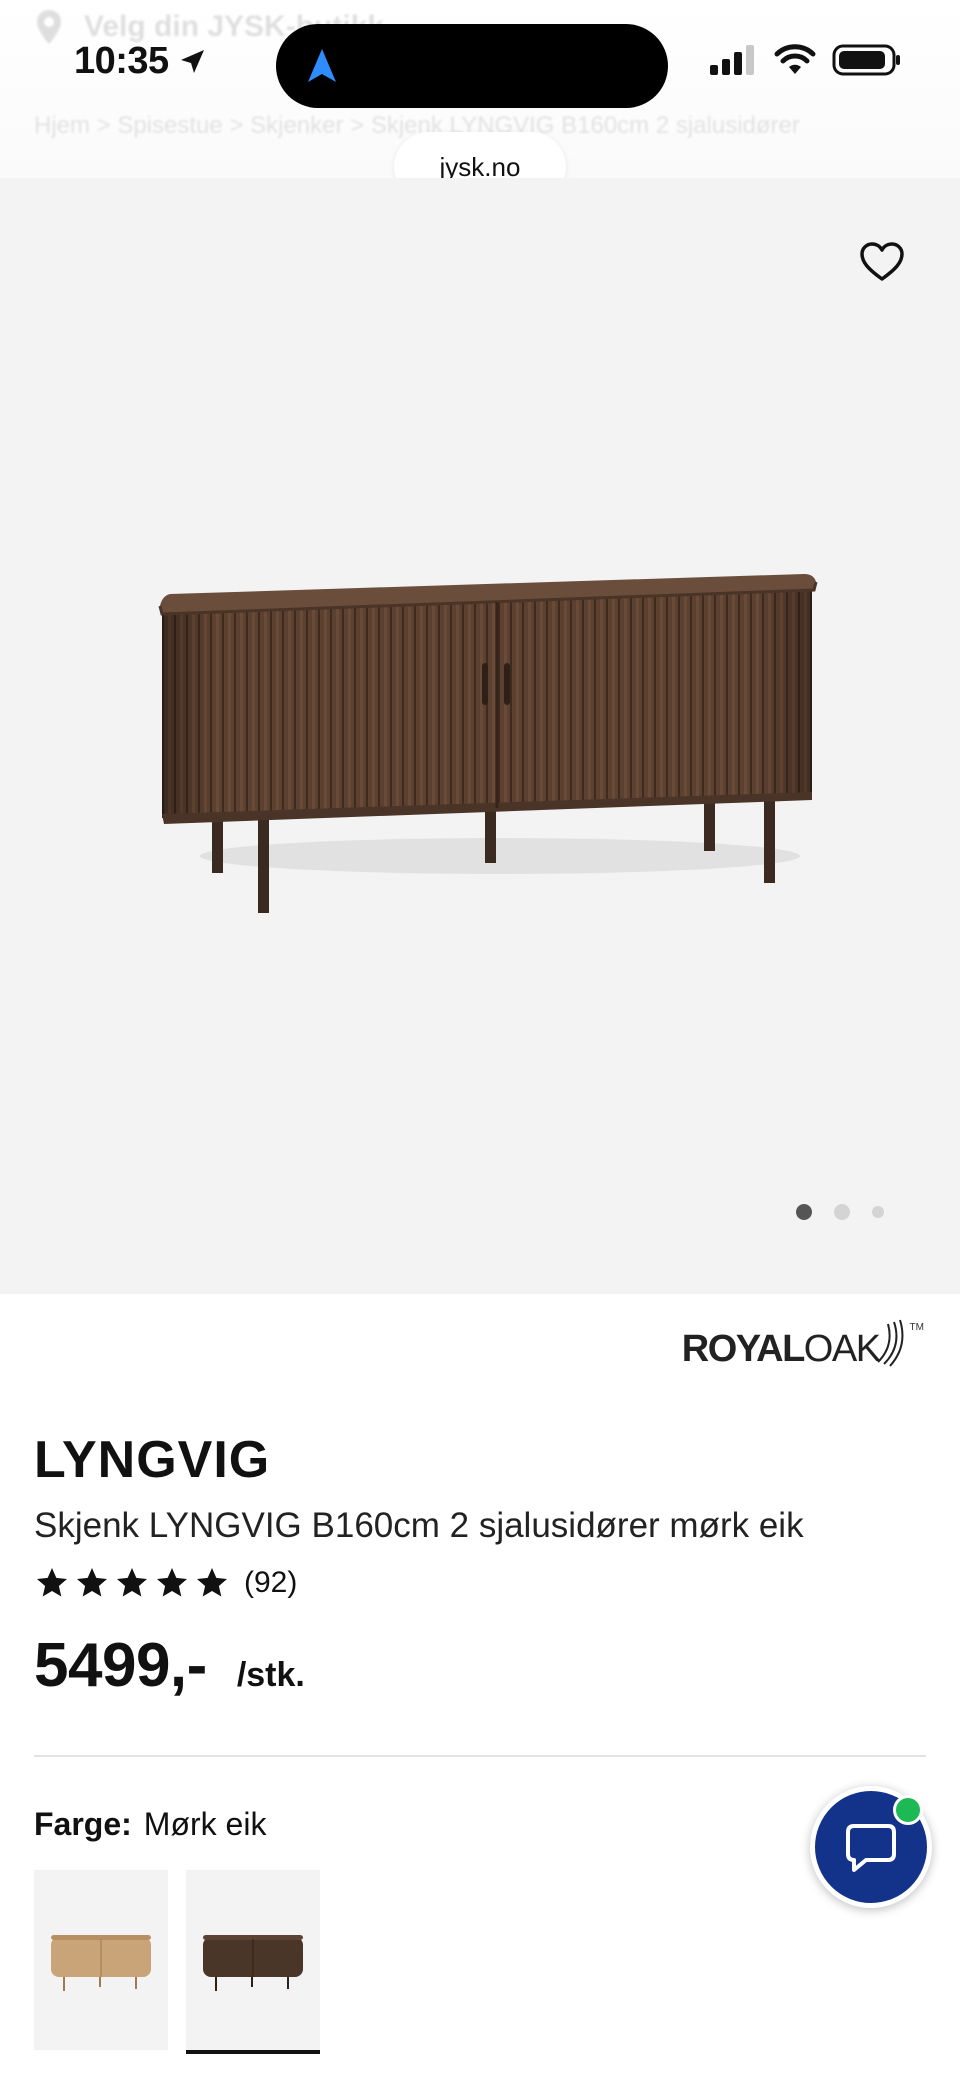  Describe the element at coordinates (472, 66) in the screenshot. I see `dynamic-island` at that location.